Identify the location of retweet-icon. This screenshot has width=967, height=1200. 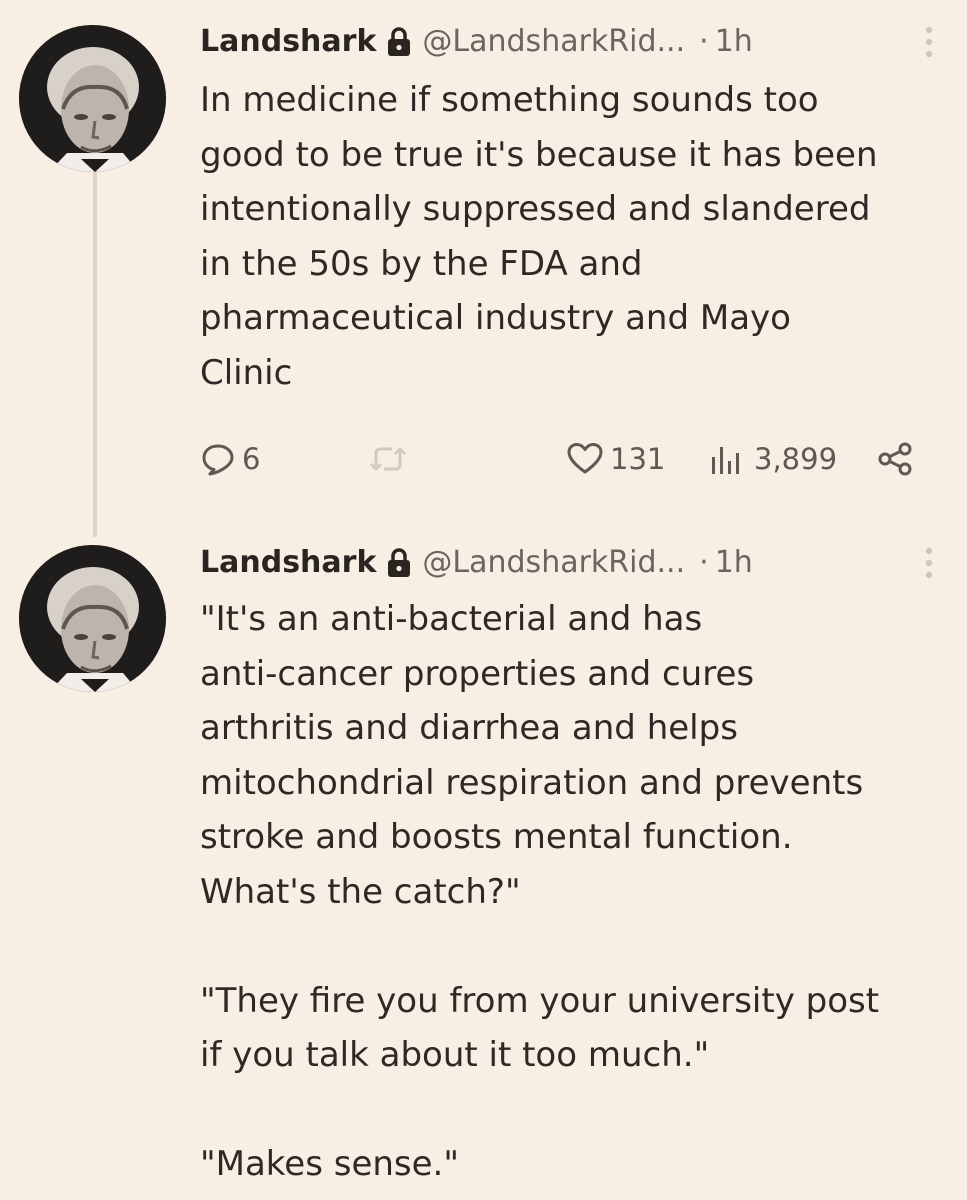
(388, 459).